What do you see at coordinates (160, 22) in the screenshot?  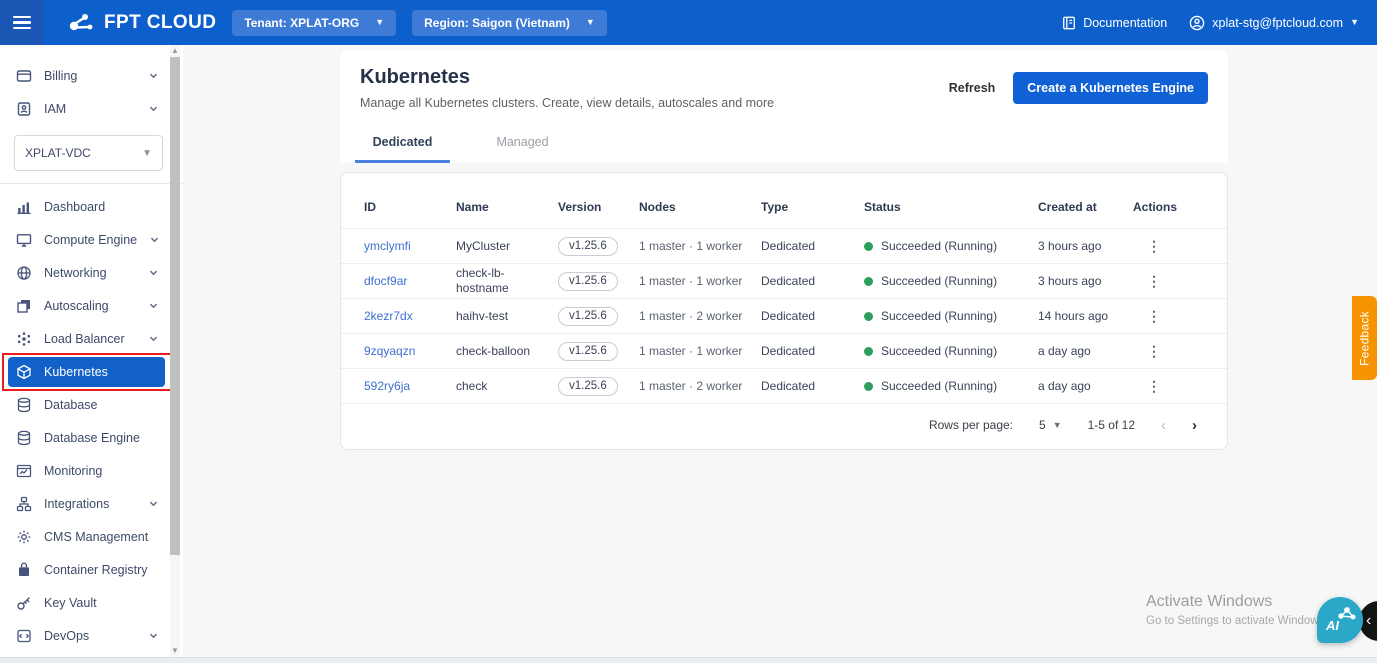 I see `logo-text: FPT CLOUD` at bounding box center [160, 22].